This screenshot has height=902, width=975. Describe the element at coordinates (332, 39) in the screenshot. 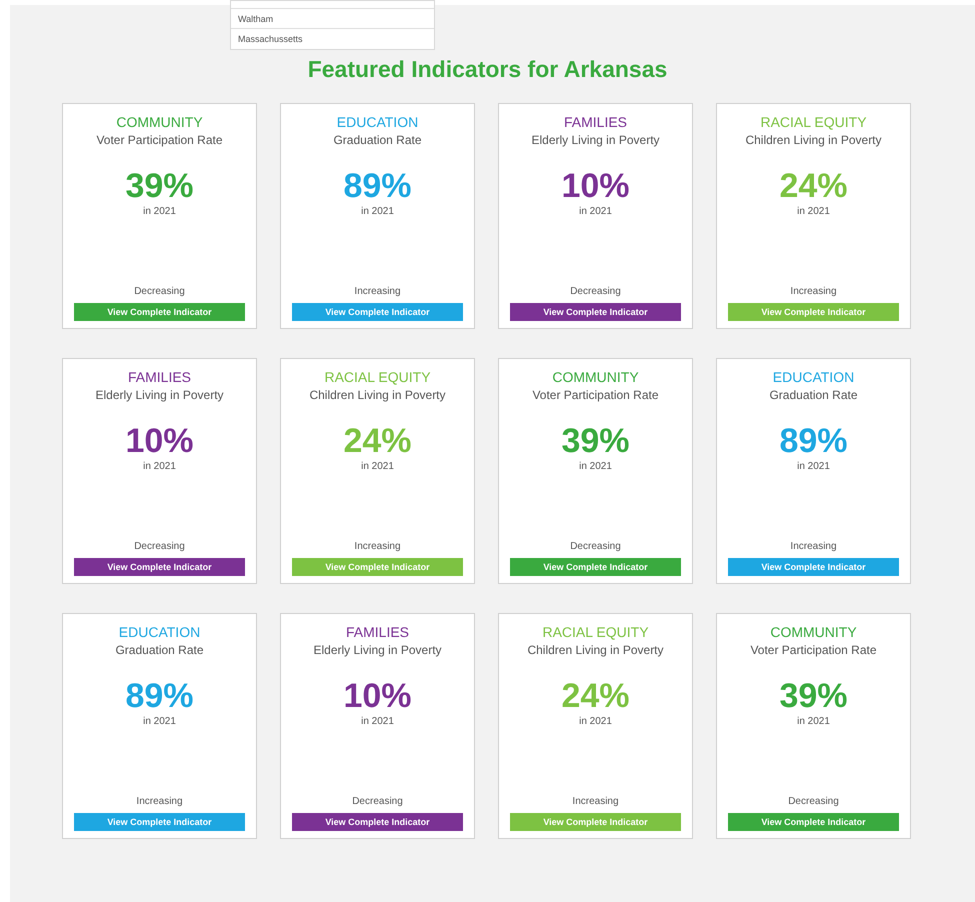

I see `list-item: Massachussetts` at that location.